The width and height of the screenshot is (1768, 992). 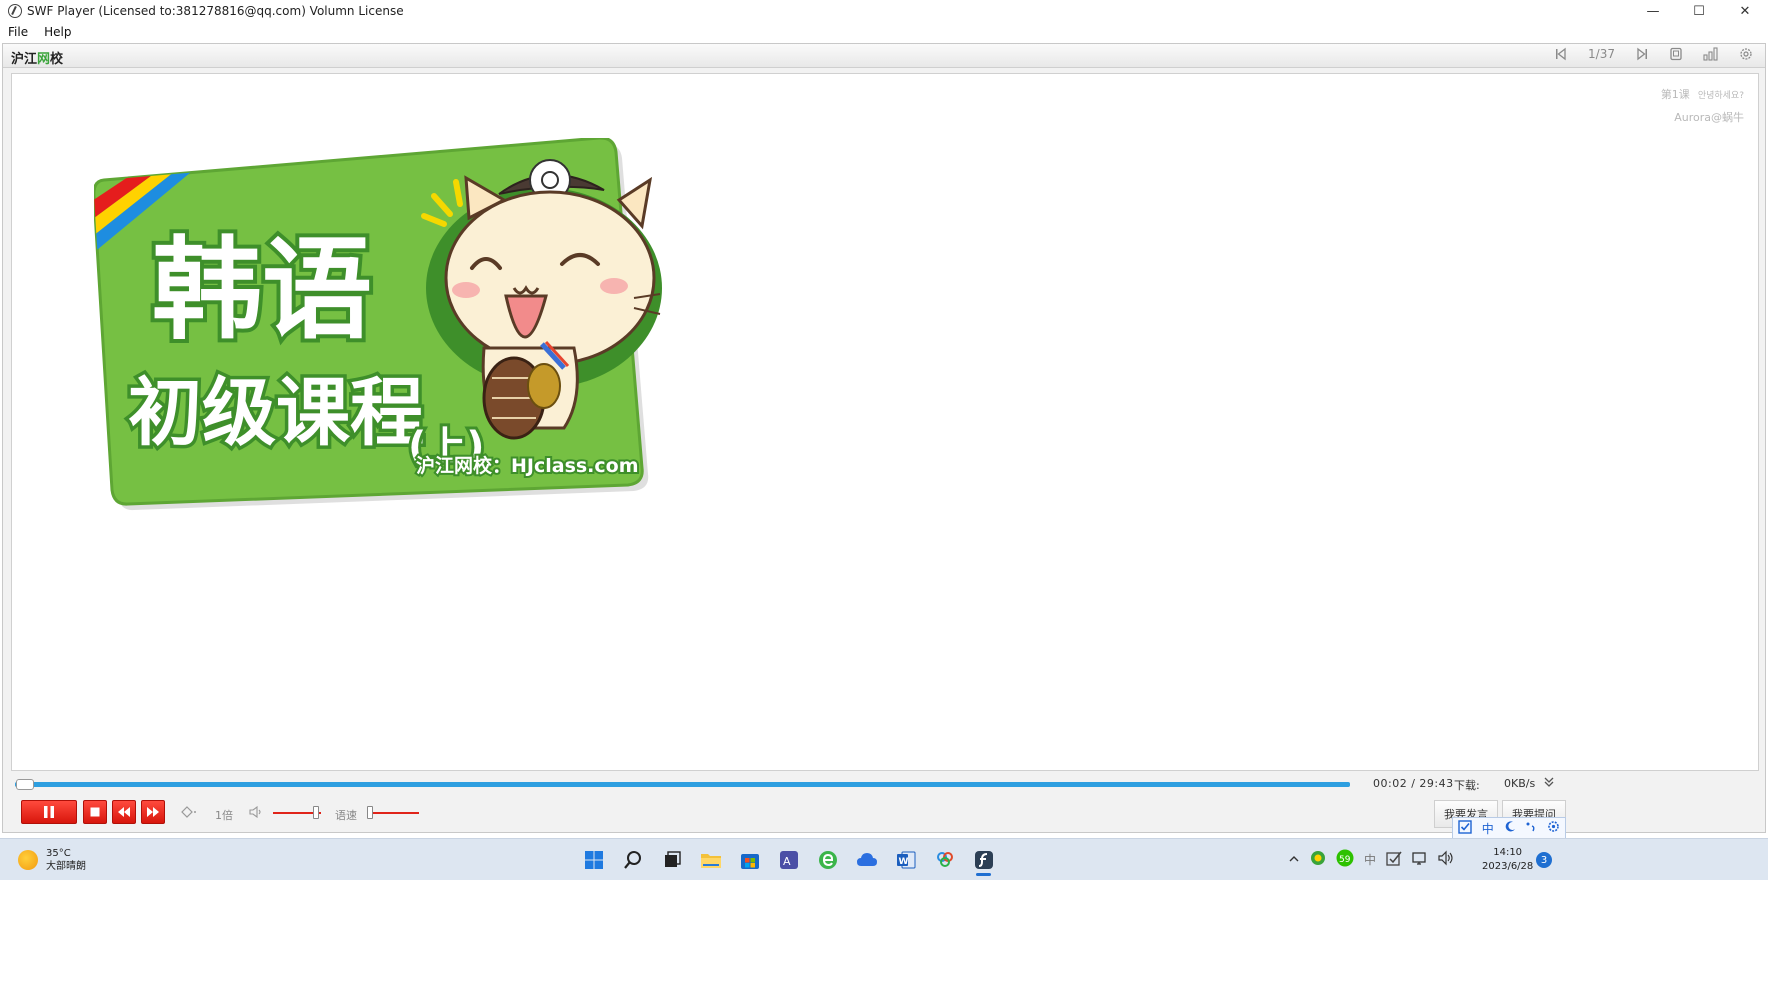 I want to click on weather-temperature: 35°C, so click(x=58, y=853).